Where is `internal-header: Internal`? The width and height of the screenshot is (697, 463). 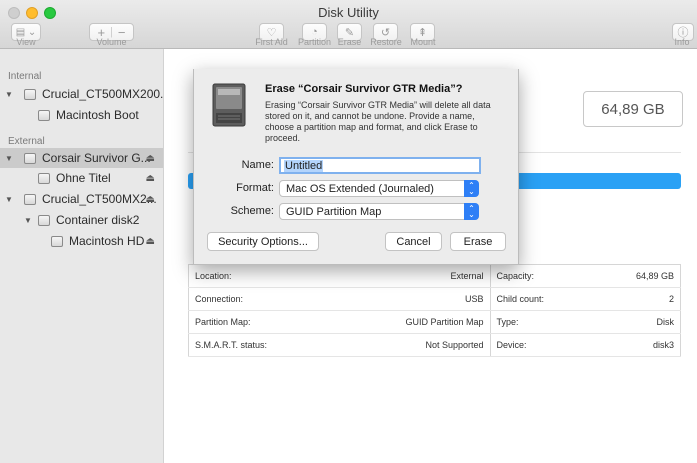
internal-header: Internal is located at coordinates (25, 76).